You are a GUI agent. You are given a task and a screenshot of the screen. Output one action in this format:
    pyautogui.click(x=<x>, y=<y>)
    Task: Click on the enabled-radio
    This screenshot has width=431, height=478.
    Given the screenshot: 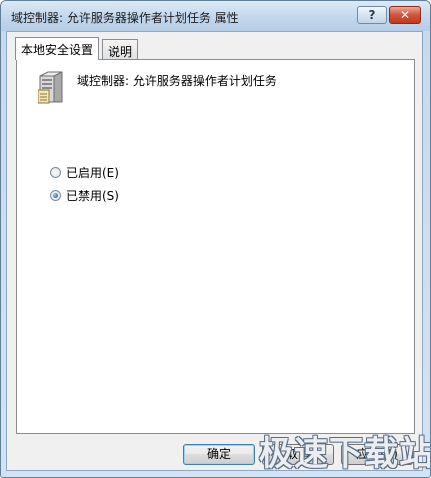 What is the action you would take?
    pyautogui.click(x=55, y=172)
    